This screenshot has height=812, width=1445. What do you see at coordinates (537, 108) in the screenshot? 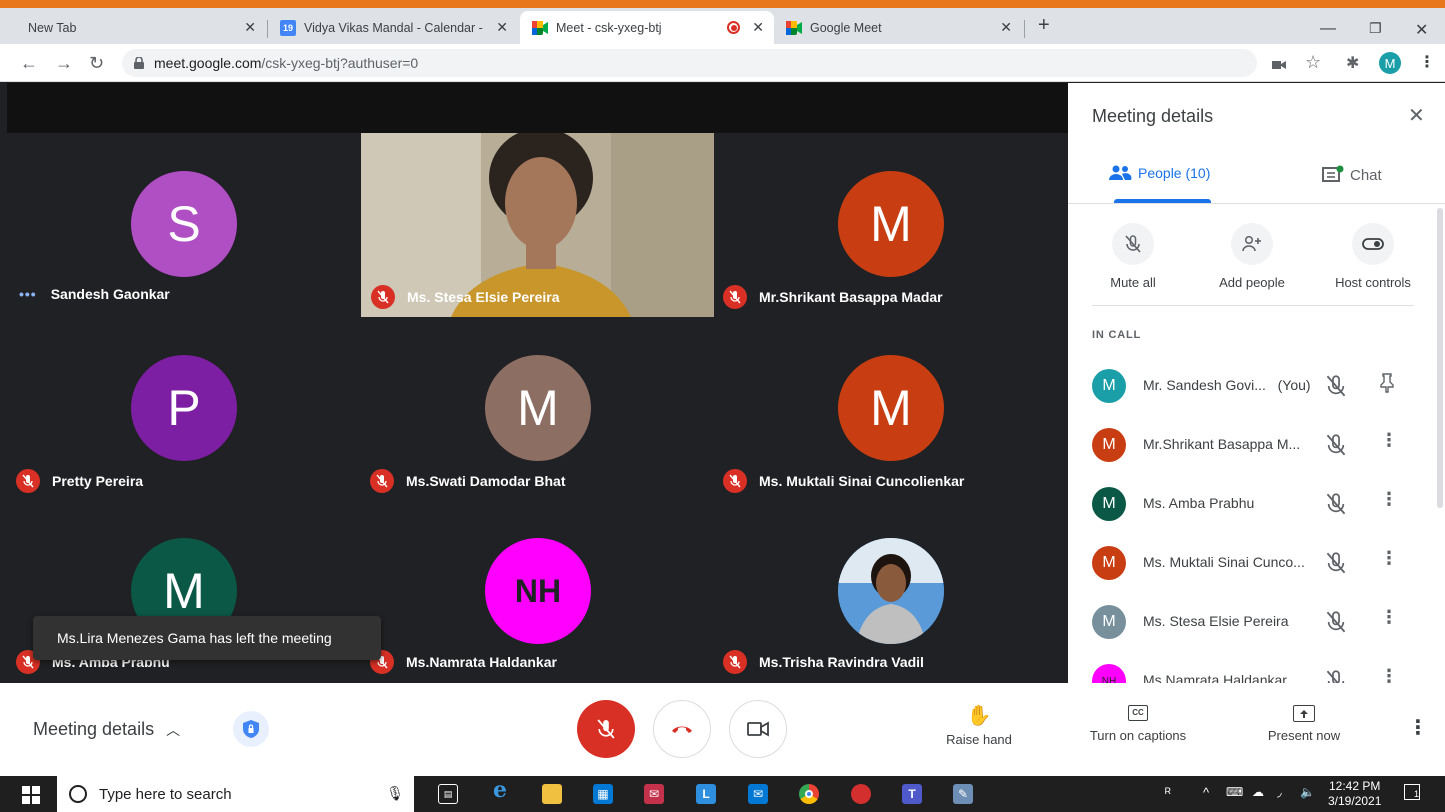
I see `top-black-bar` at bounding box center [537, 108].